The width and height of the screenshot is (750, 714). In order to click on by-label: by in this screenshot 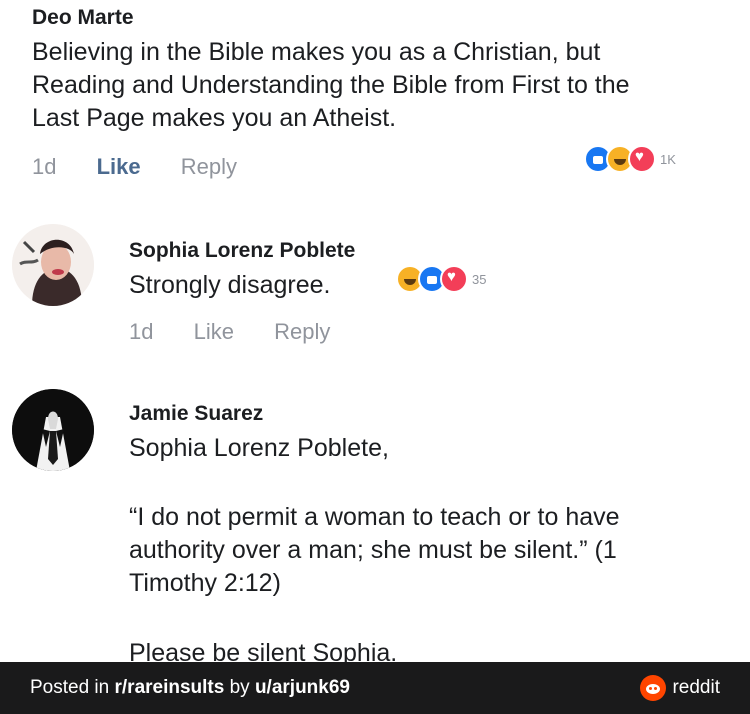, I will do `click(239, 687)`.